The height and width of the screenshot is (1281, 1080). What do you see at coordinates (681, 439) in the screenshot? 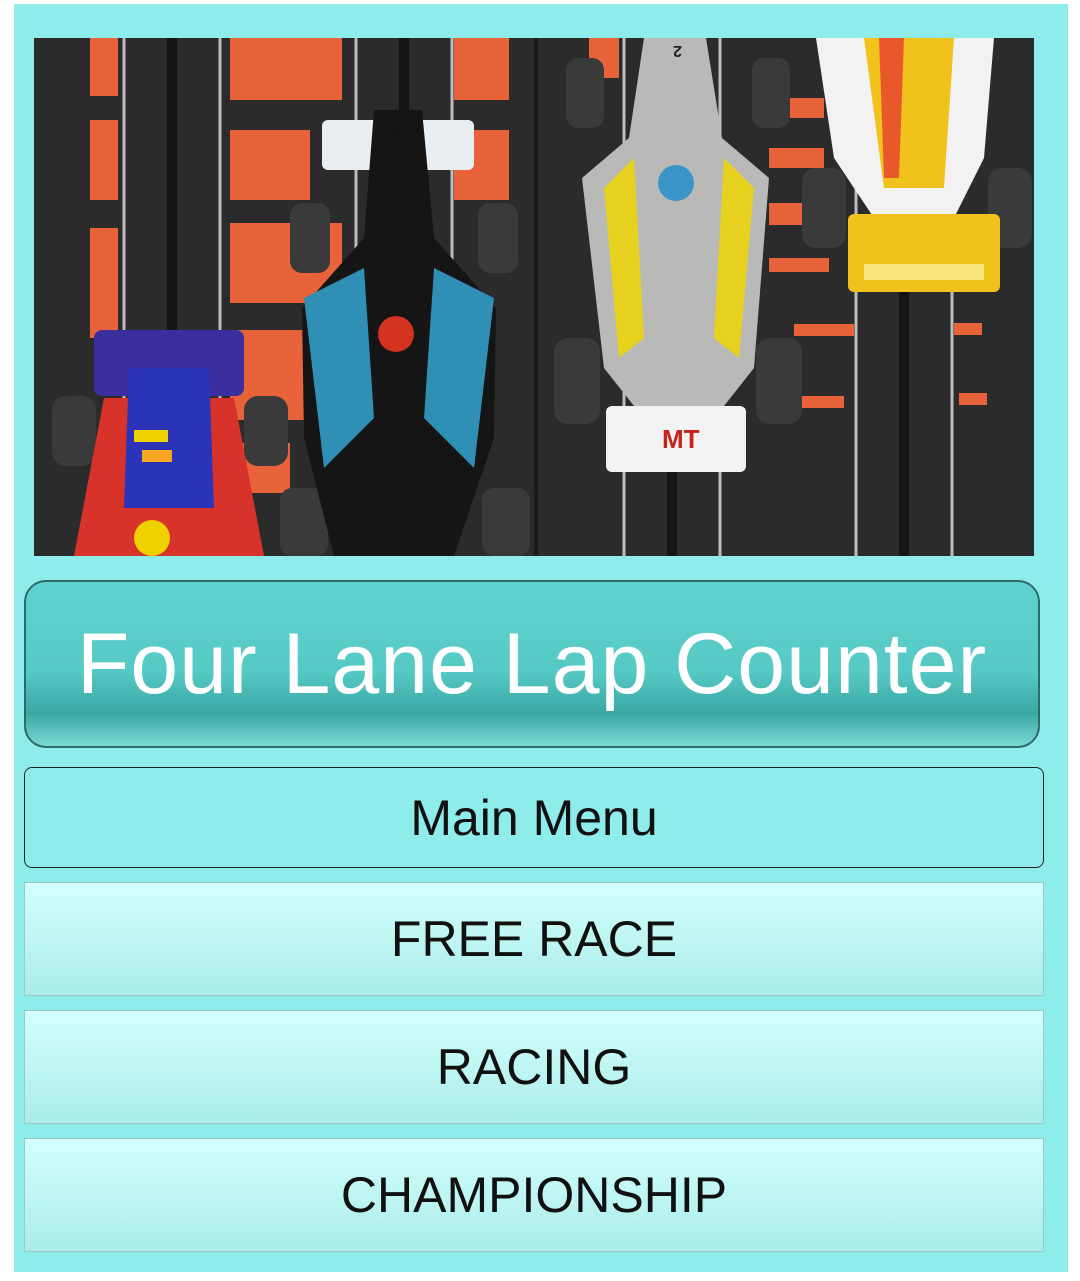
I see `svg-text: MT` at bounding box center [681, 439].